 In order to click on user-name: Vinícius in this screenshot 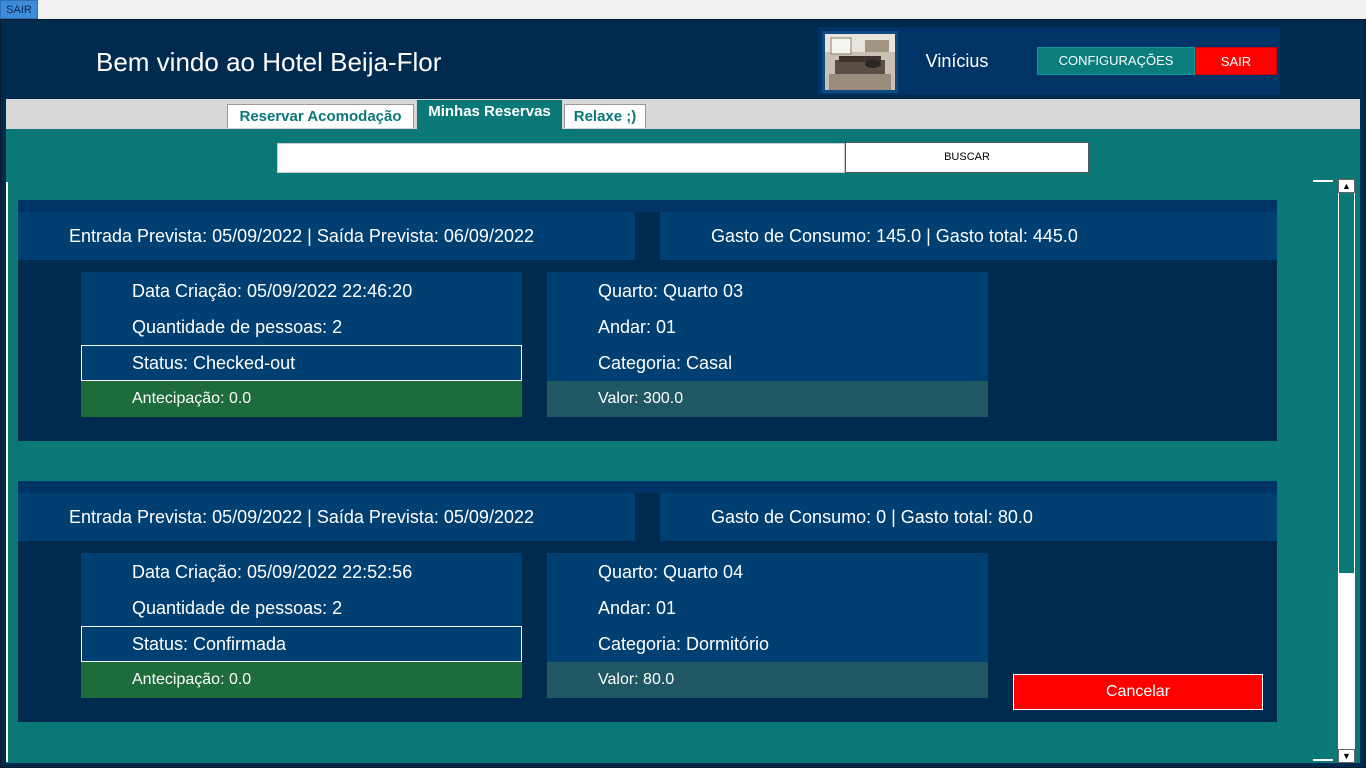, I will do `click(957, 61)`.